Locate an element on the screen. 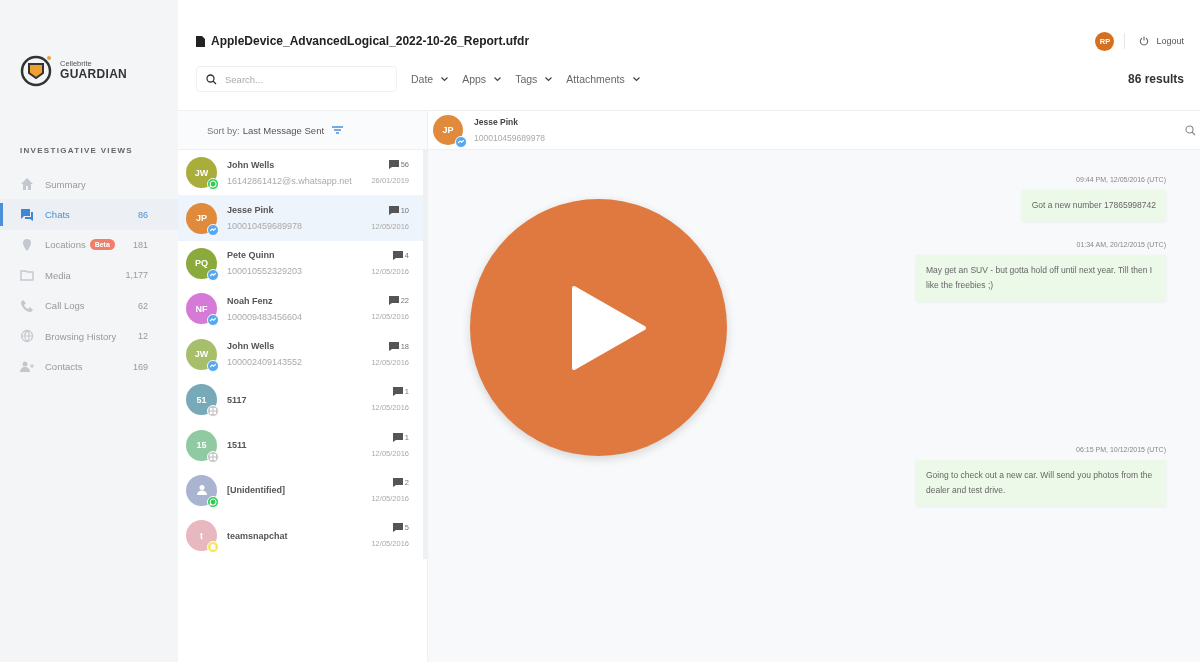  sidebar-item-label: Media is located at coordinates (58, 275).